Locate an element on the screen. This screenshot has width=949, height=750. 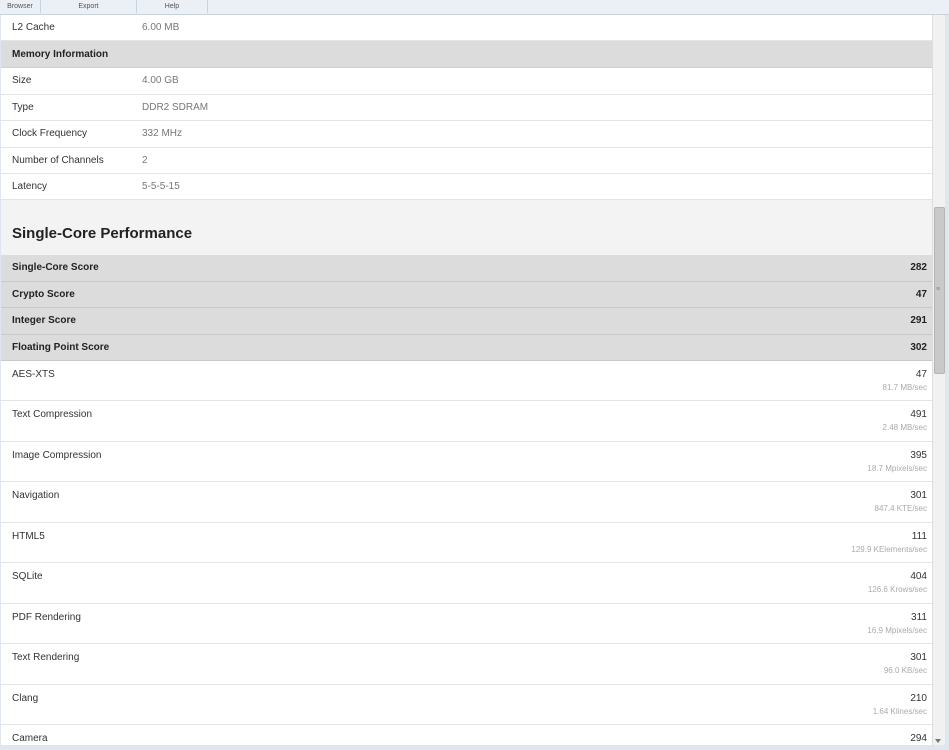
info-row-channels: Number of Channels 2 is located at coordinates (466, 161).